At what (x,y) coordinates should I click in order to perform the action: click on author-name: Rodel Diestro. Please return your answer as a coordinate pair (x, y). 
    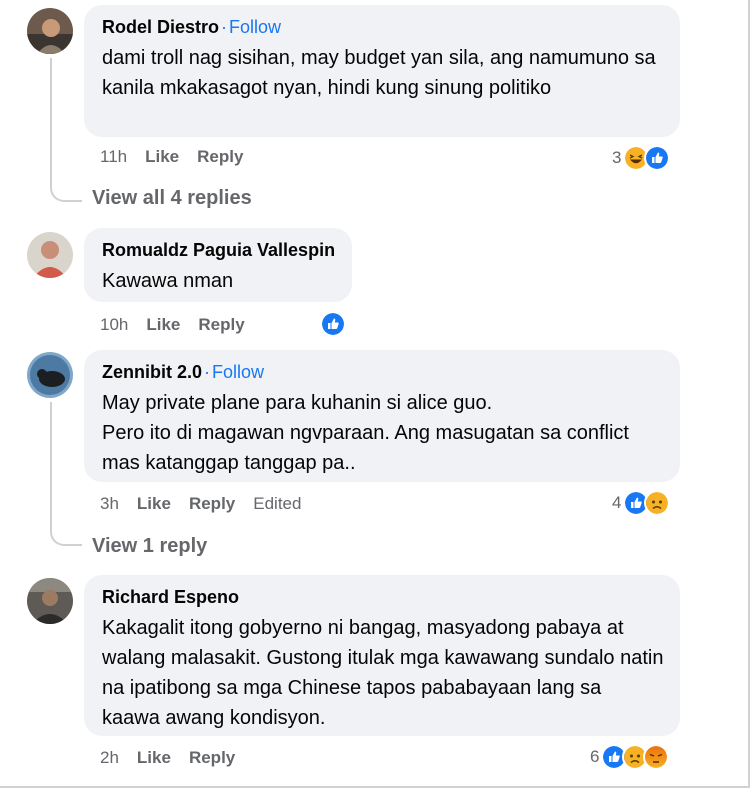
    Looking at the image, I should click on (160, 27).